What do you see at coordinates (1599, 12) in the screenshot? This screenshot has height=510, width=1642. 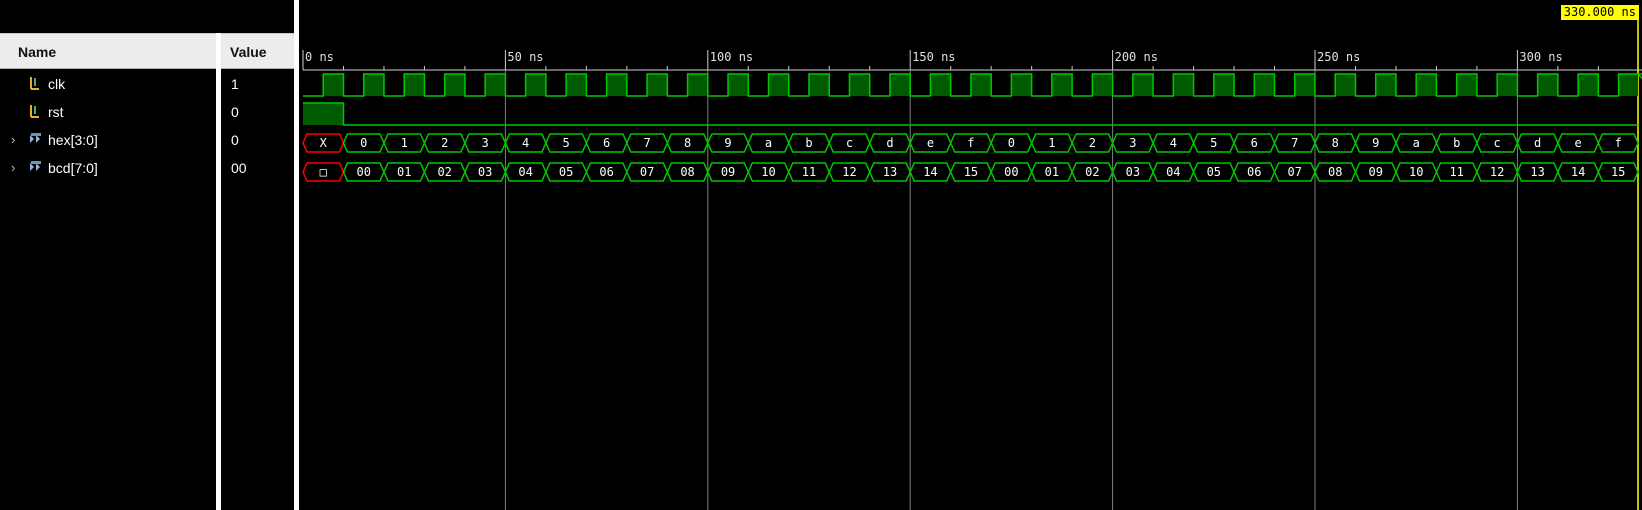 I see `cursor-time-label: 330.000 ns` at bounding box center [1599, 12].